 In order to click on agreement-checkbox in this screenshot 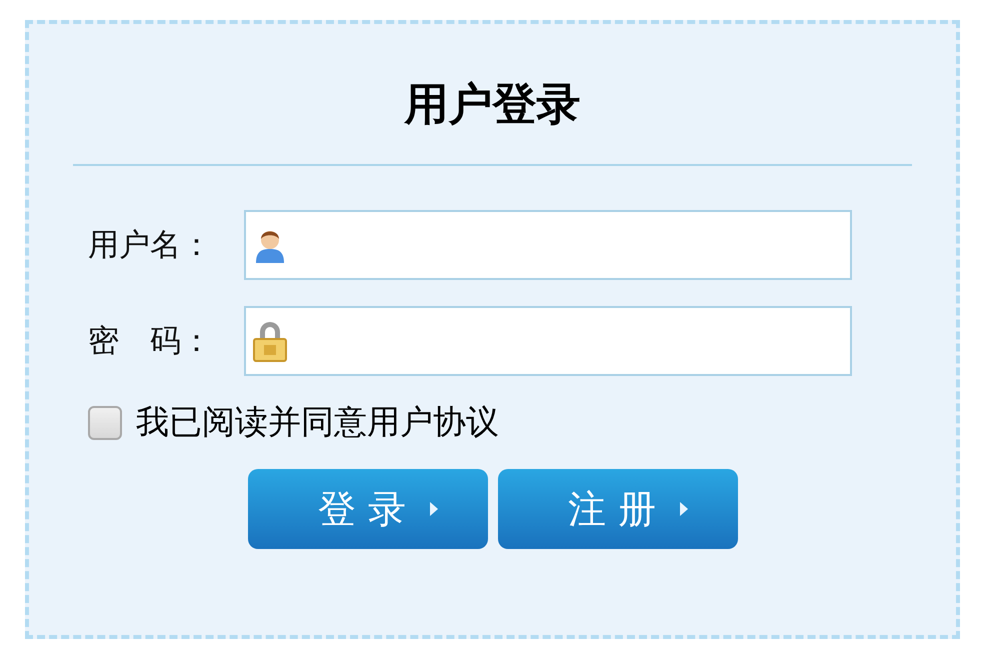, I will do `click(105, 423)`.